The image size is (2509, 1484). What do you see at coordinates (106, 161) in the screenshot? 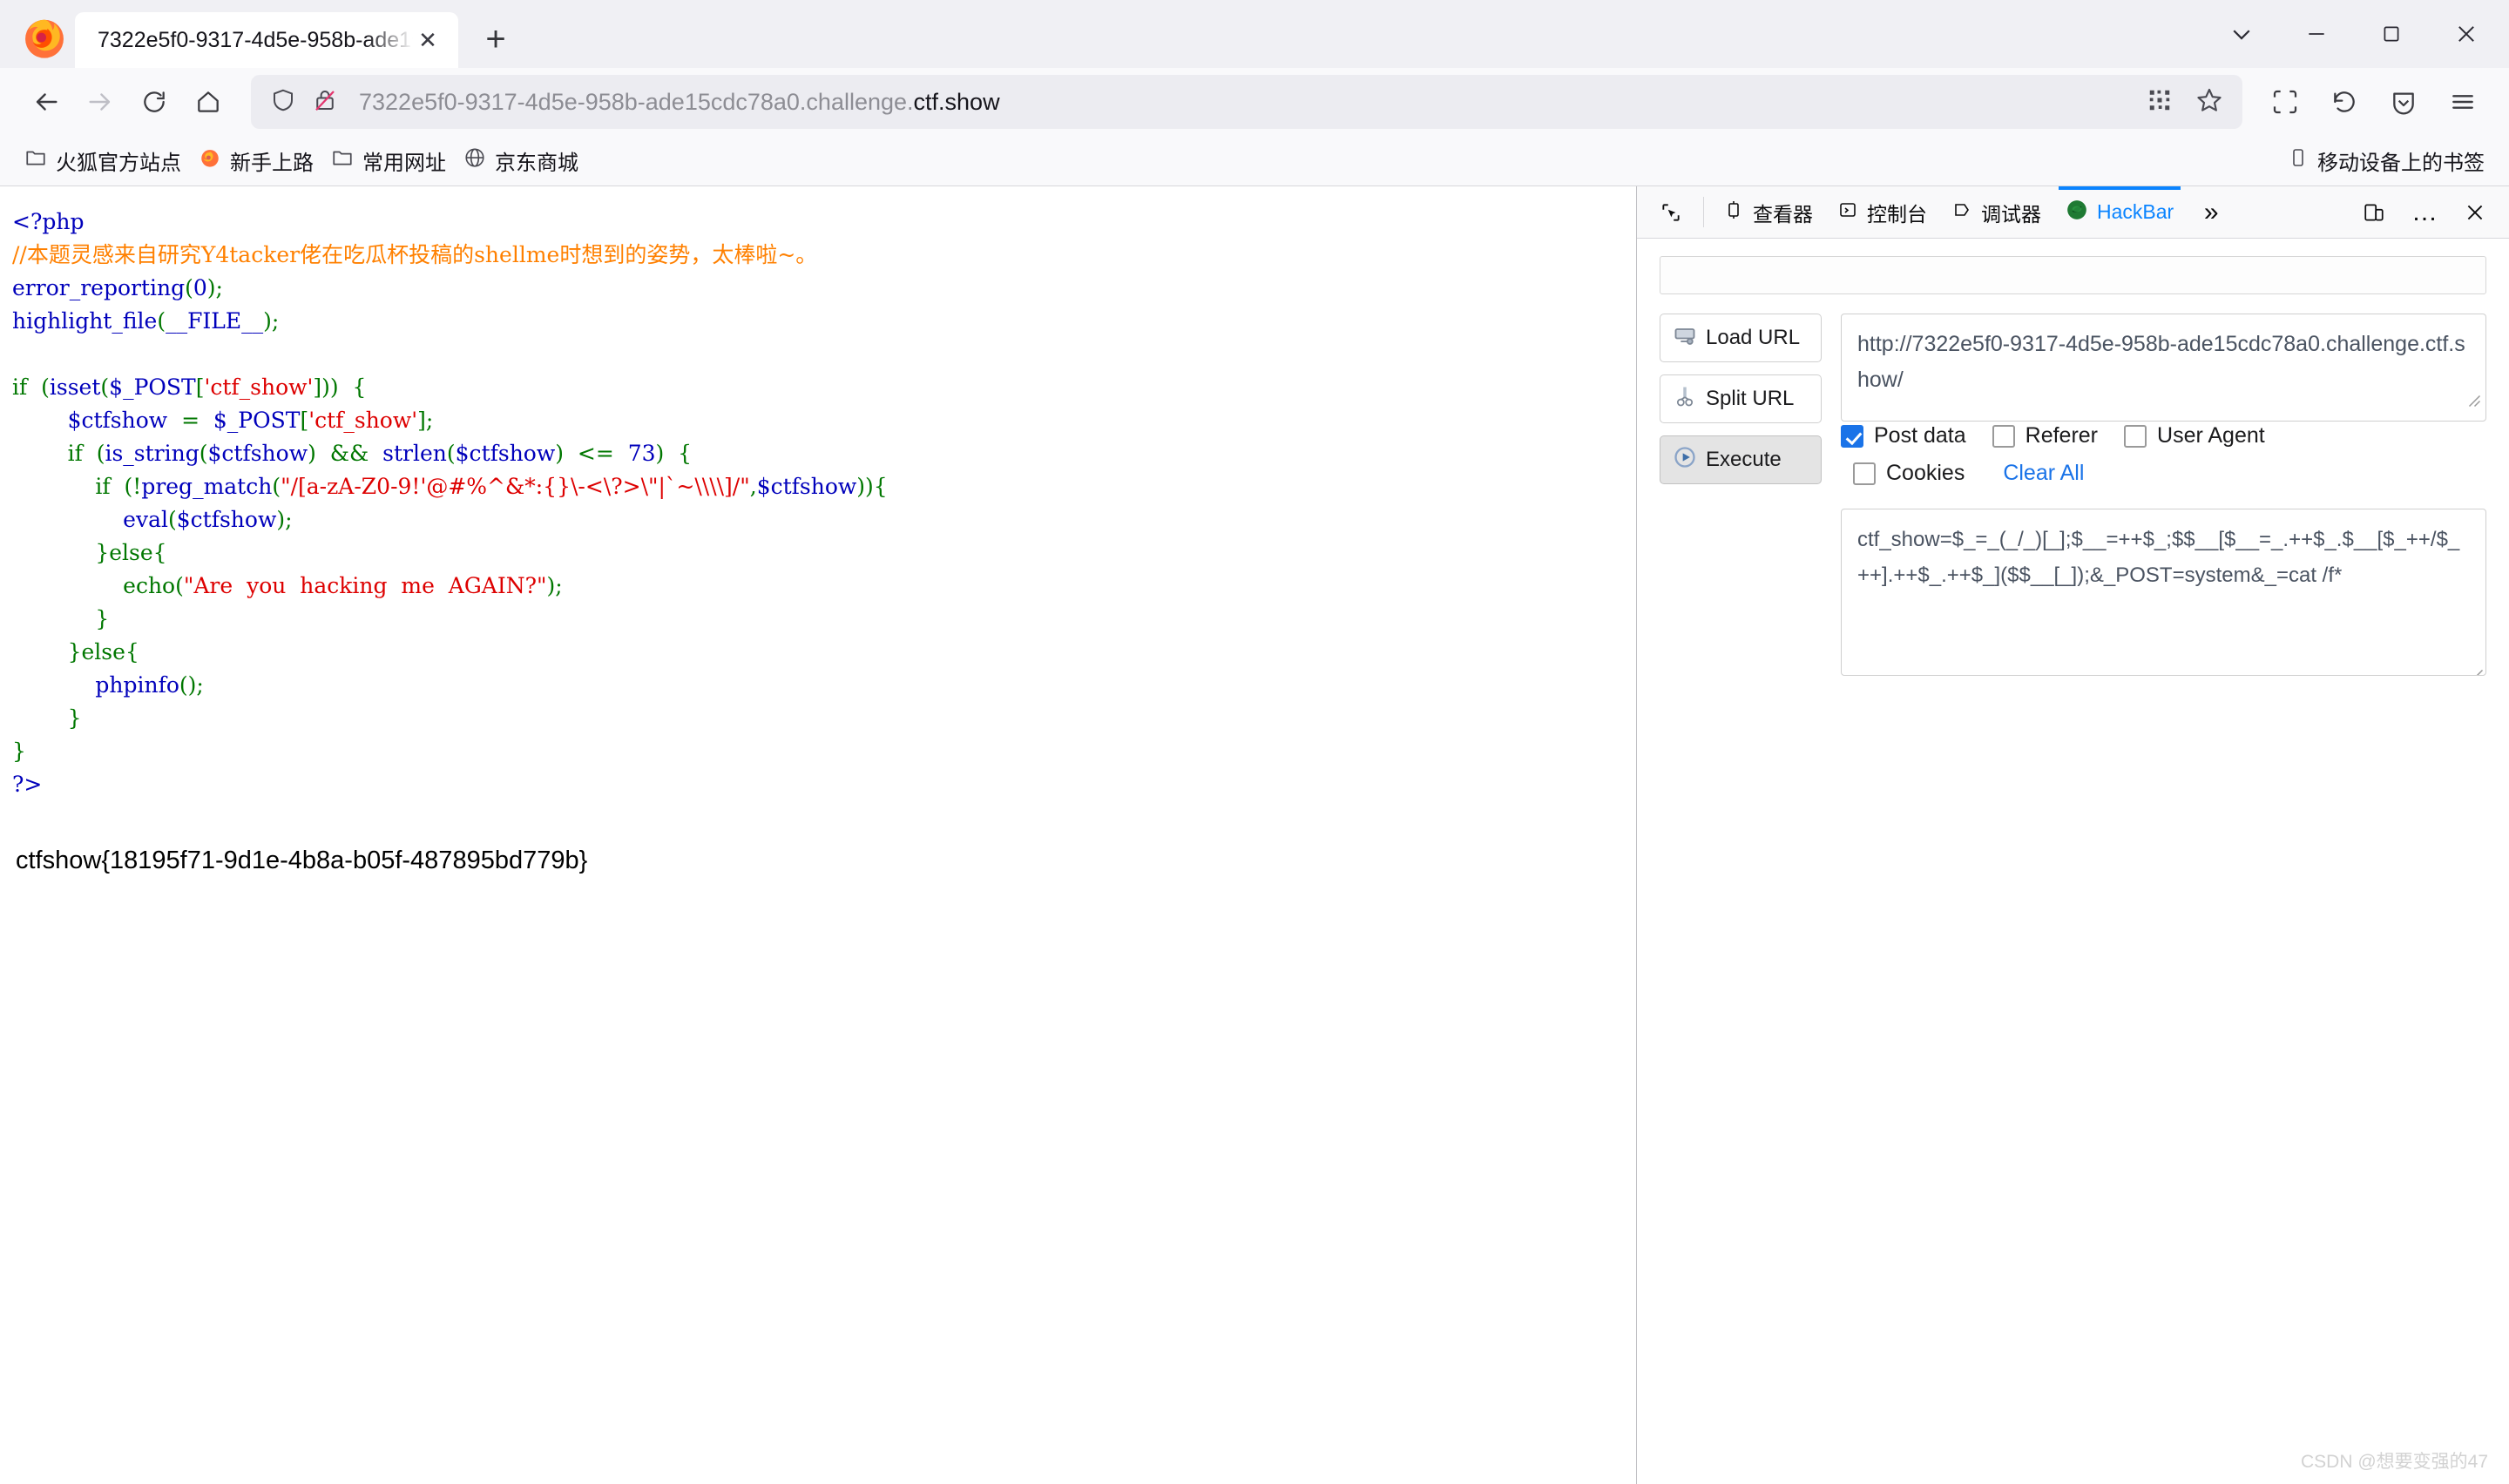
I see `bookmark-item: 火狐官方站点` at bounding box center [106, 161].